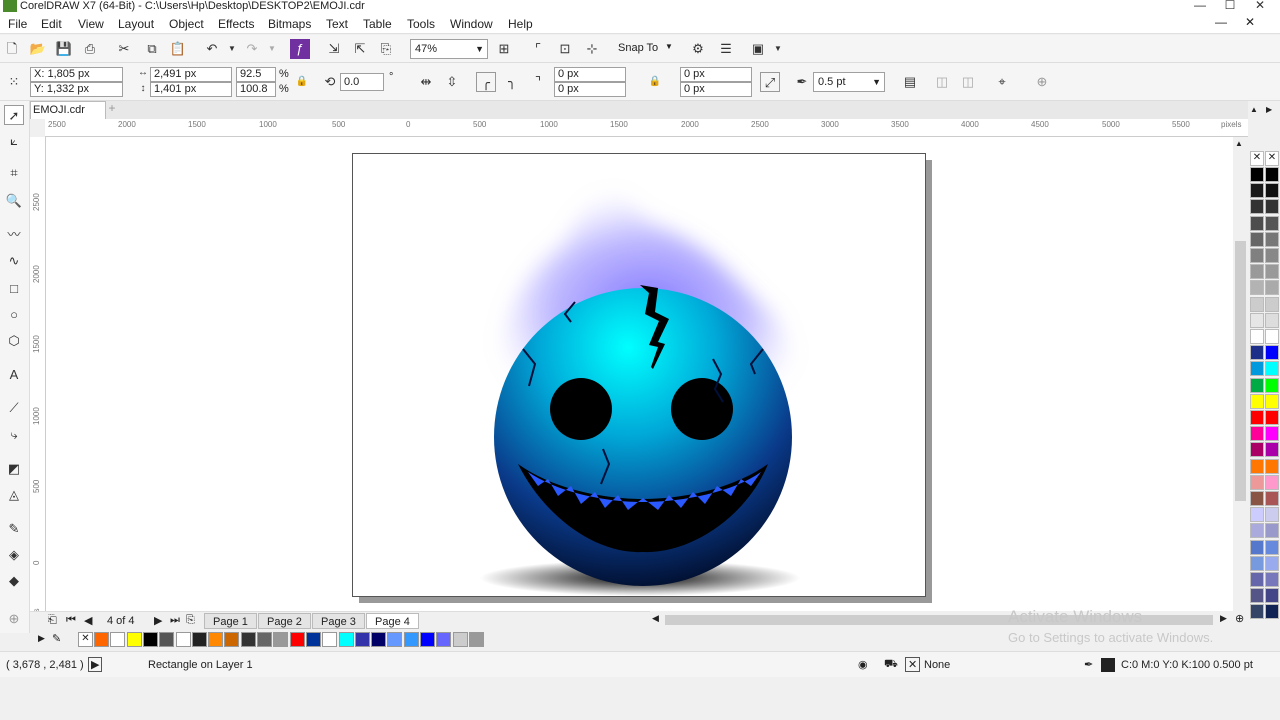 This screenshot has height=720, width=1280. I want to click on menu-table: Table, so click(377, 24).